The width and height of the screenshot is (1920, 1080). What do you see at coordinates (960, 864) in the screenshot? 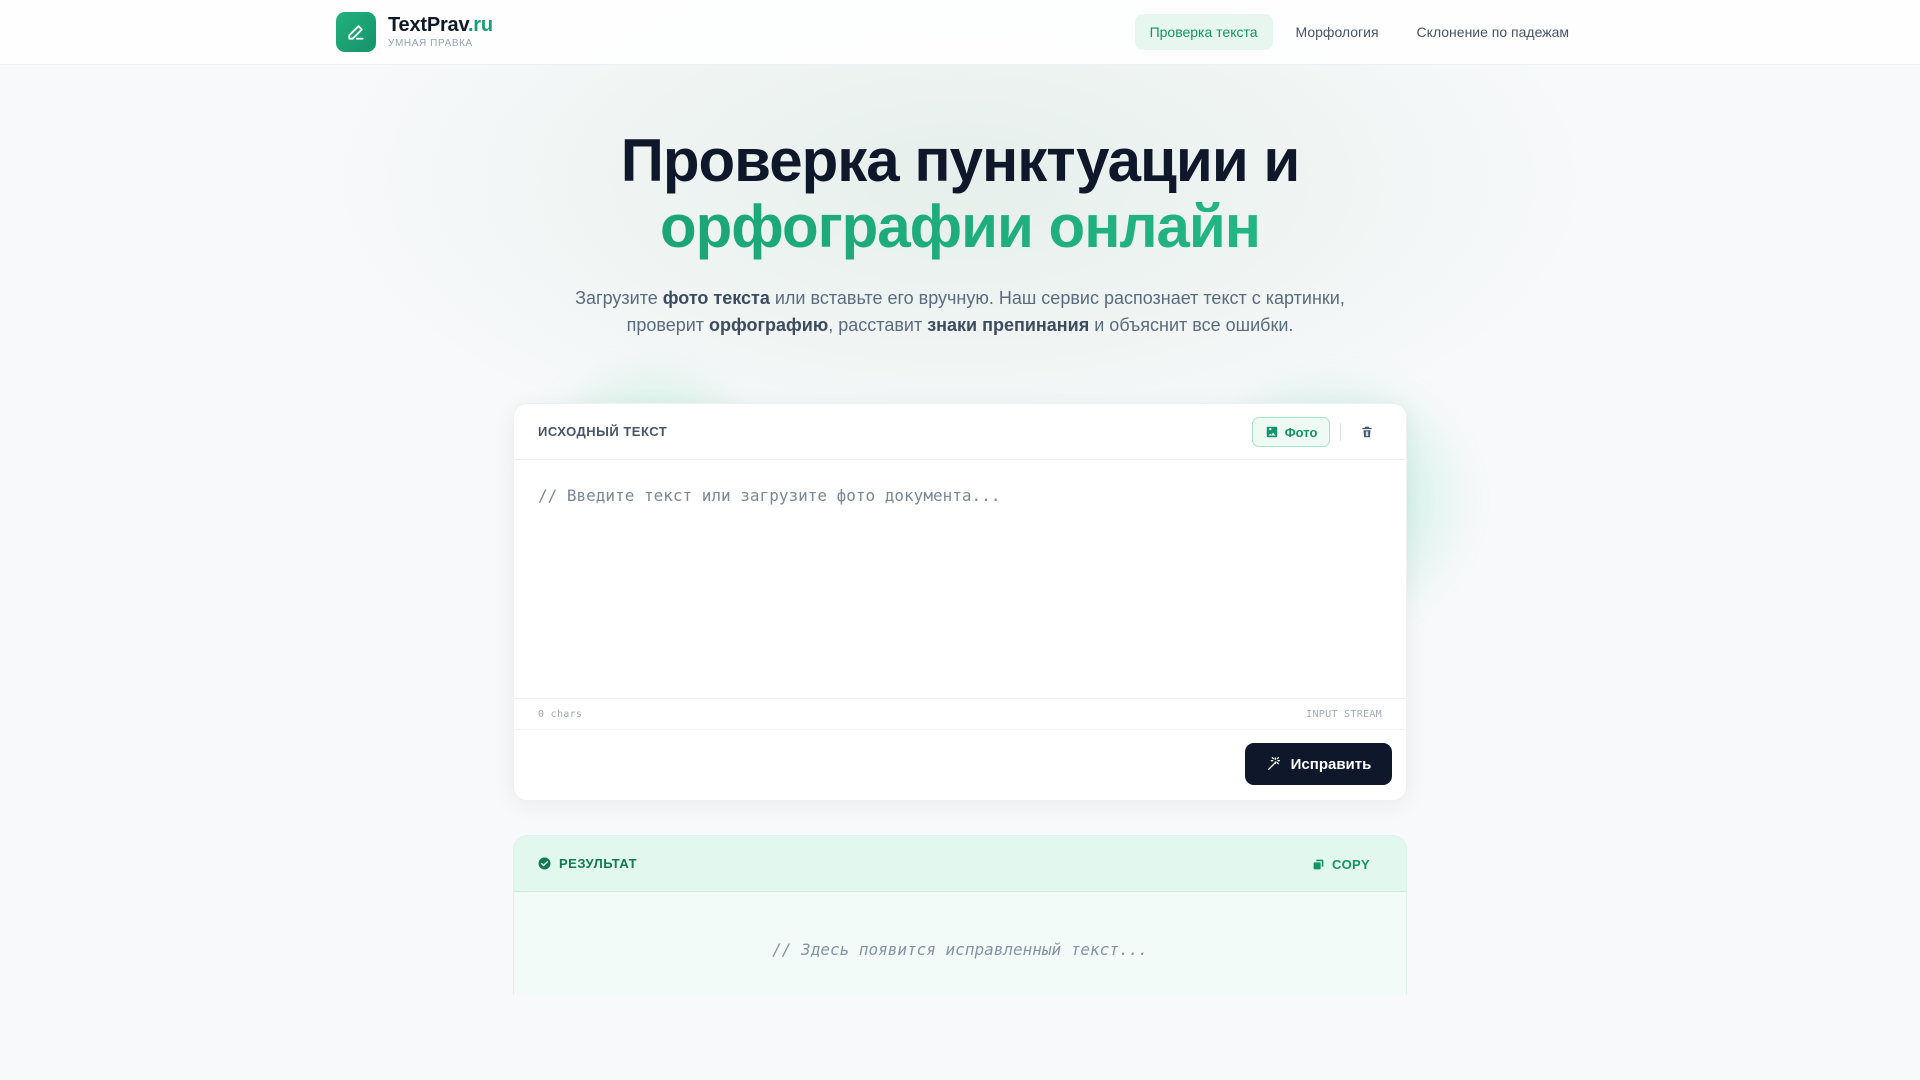
I see `result-card-header: РЕЗУЛЬТАТ COPY` at bounding box center [960, 864].